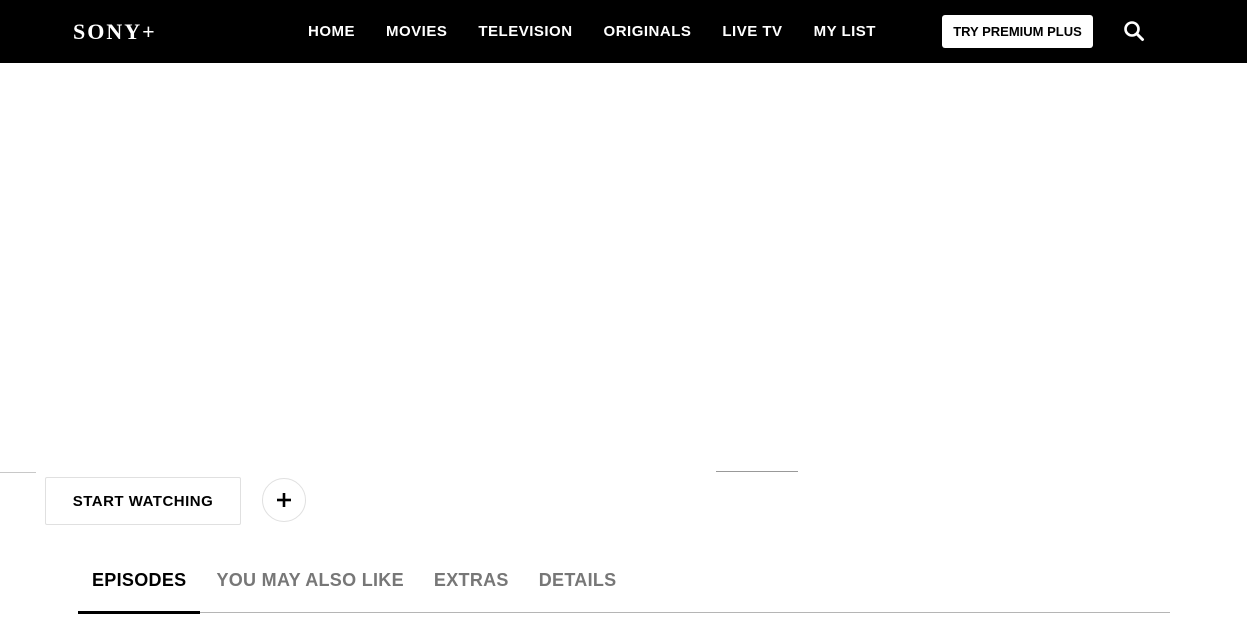 The width and height of the screenshot is (1247, 641). What do you see at coordinates (416, 31) in the screenshot?
I see `nav-movies: MOVIES` at bounding box center [416, 31].